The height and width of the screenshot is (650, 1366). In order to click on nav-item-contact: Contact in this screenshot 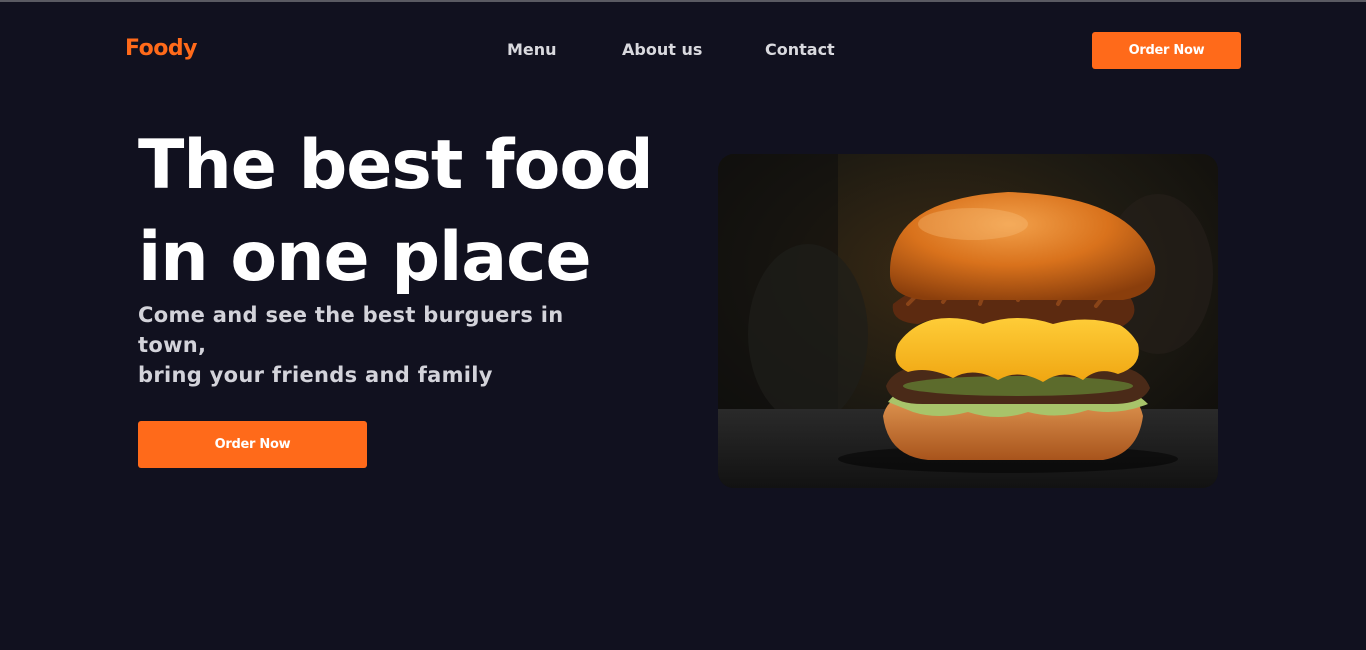, I will do `click(800, 49)`.